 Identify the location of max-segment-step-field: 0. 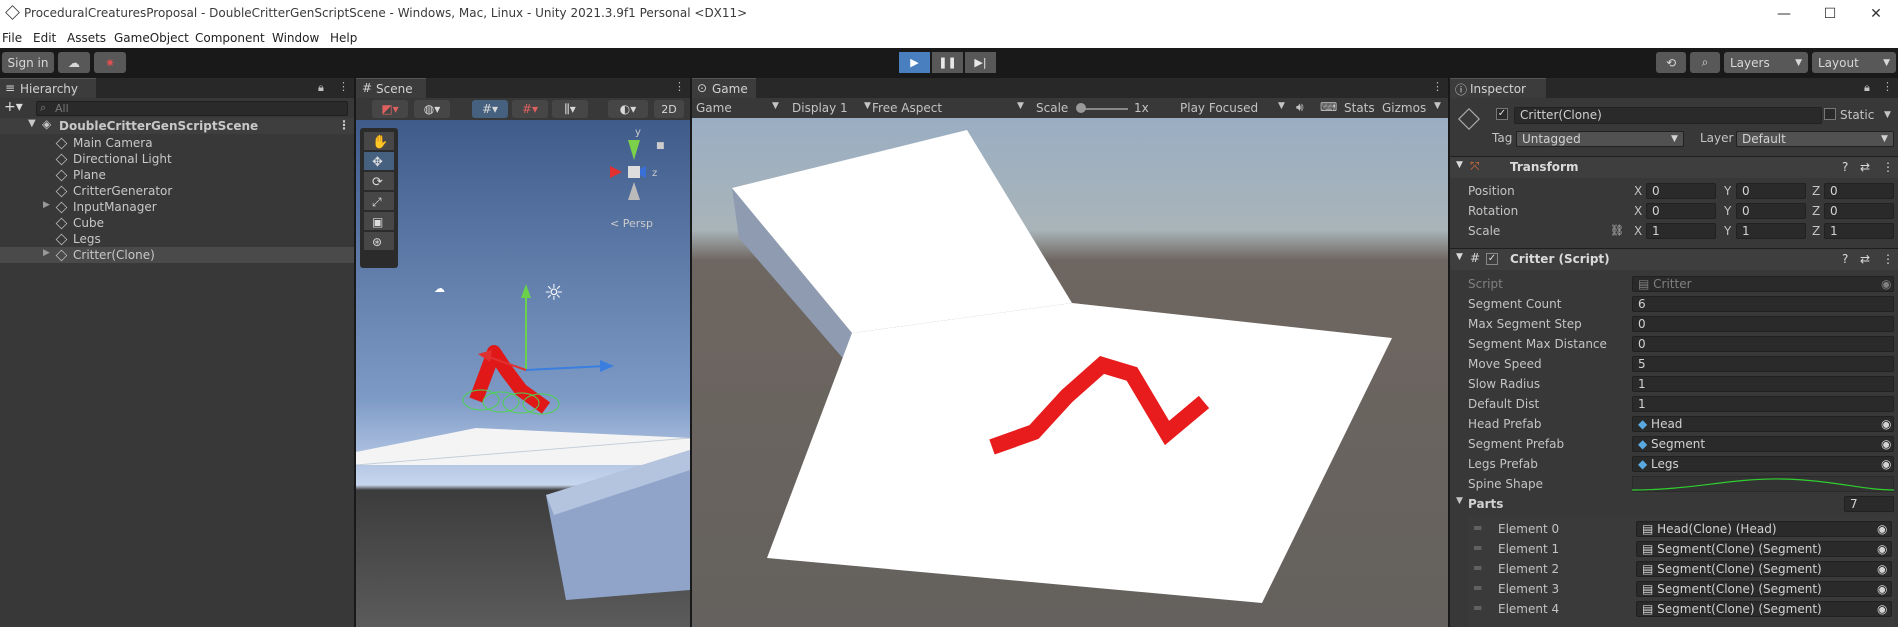
(1763, 324).